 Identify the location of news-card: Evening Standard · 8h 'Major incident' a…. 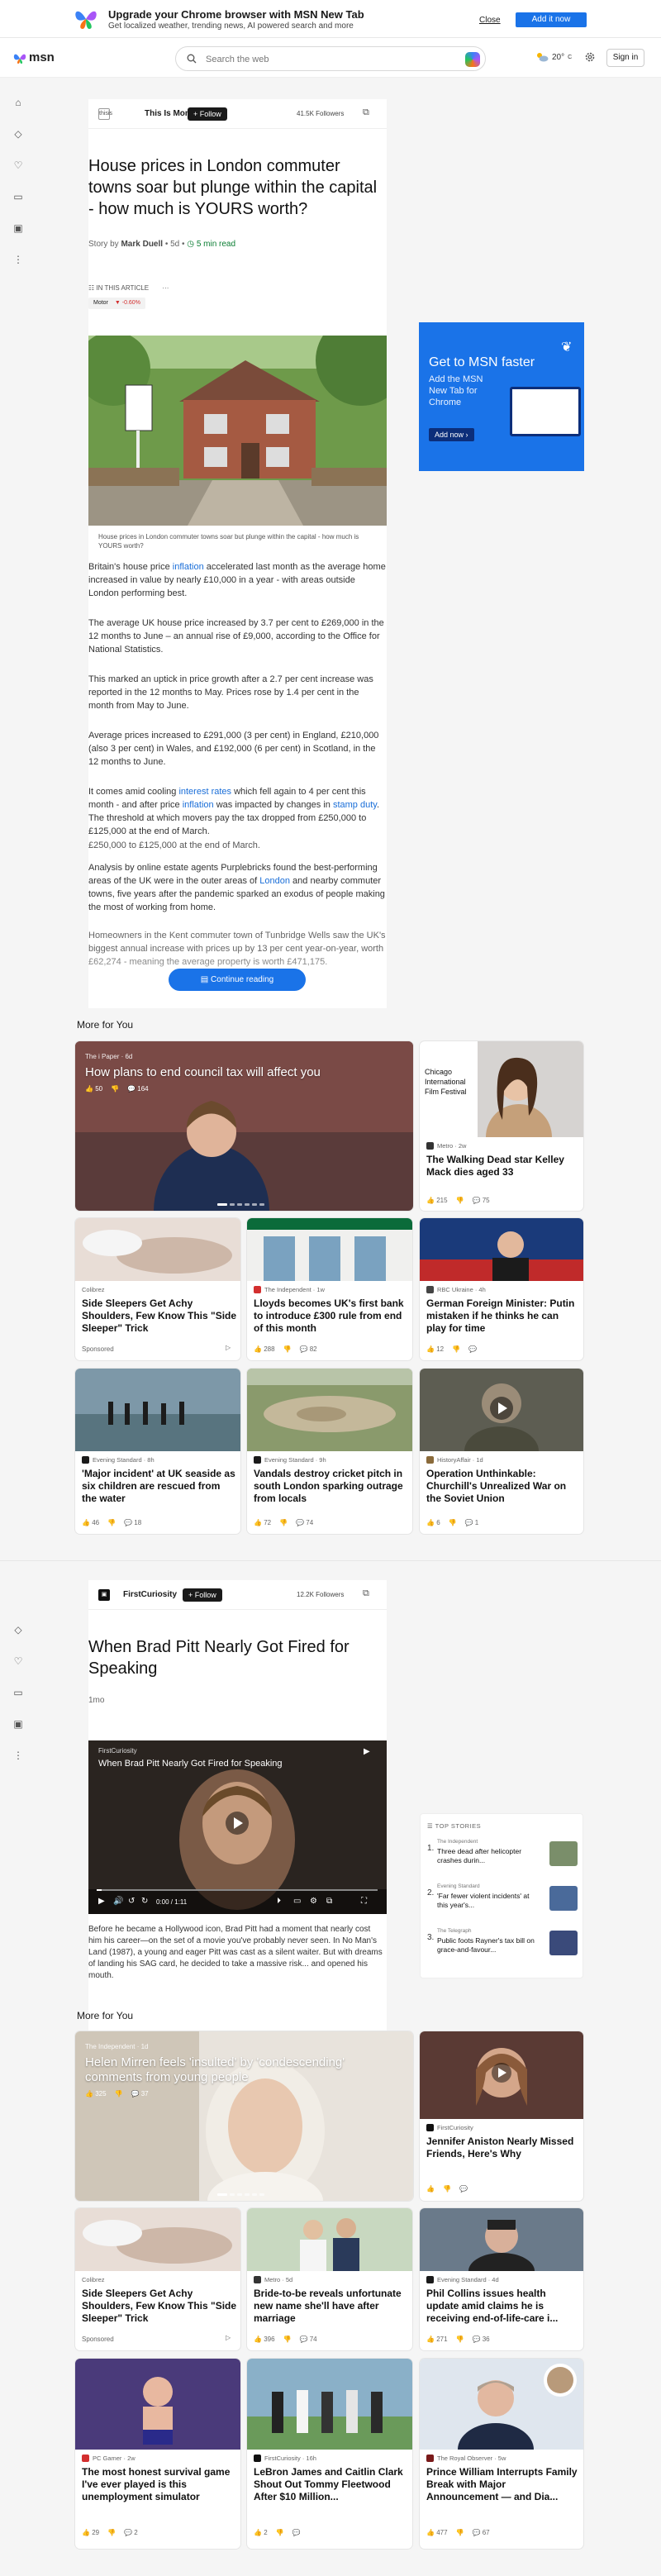
(157, 1451).